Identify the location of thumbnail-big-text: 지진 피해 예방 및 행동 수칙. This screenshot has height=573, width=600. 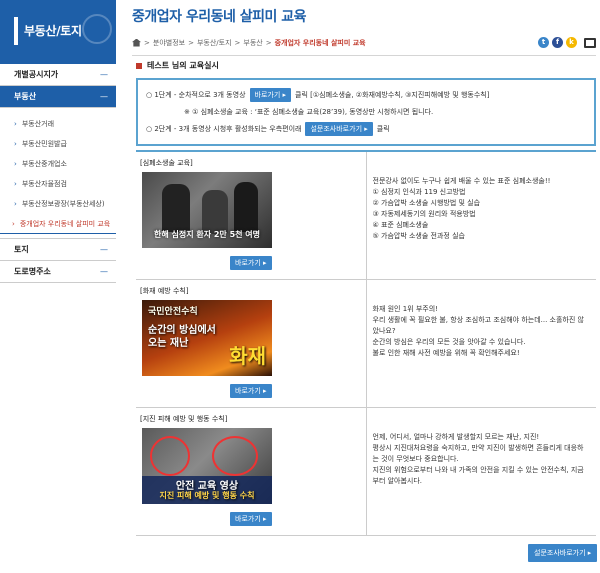
(207, 495).